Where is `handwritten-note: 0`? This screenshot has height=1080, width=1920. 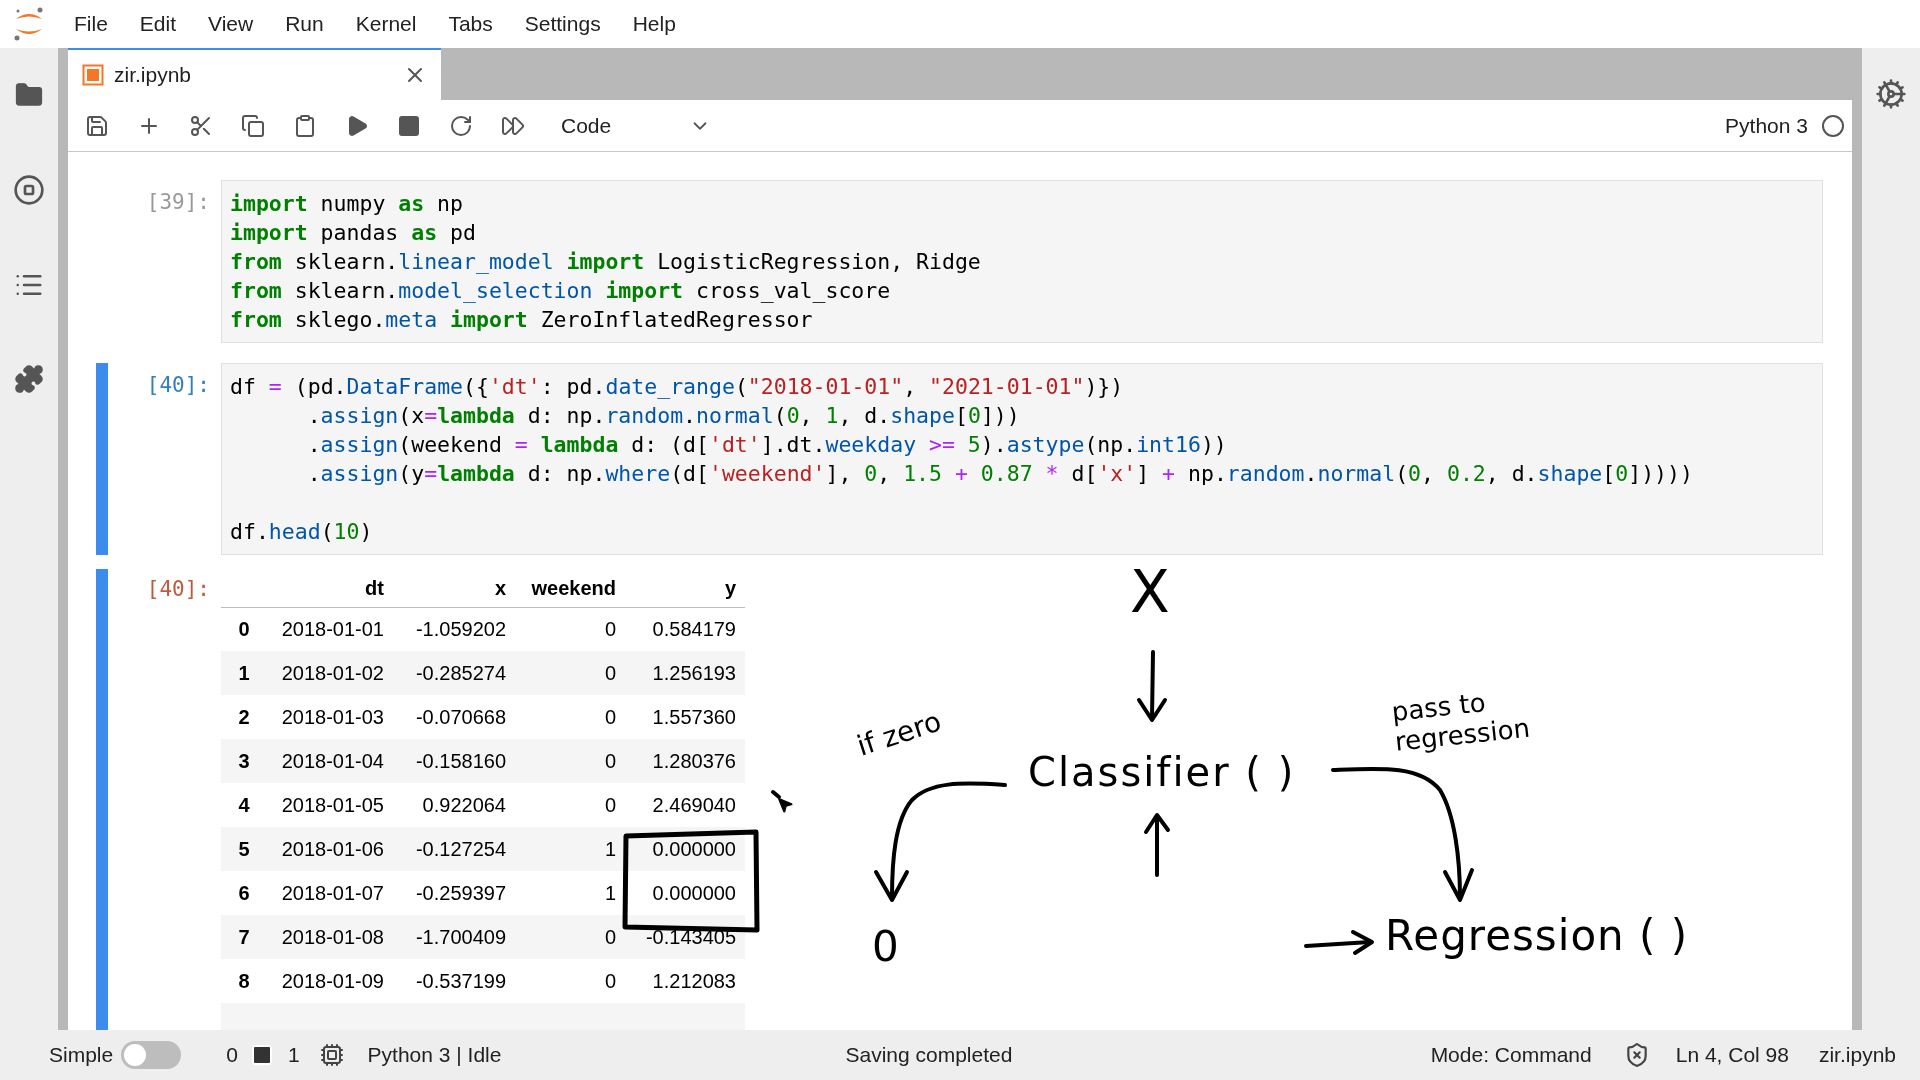 handwritten-note: 0 is located at coordinates (885, 947).